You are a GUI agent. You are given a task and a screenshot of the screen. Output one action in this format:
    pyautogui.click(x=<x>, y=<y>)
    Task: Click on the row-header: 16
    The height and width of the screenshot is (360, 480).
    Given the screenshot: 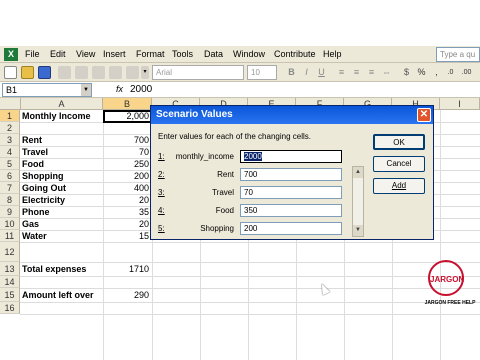 What is the action you would take?
    pyautogui.click(x=10, y=308)
    